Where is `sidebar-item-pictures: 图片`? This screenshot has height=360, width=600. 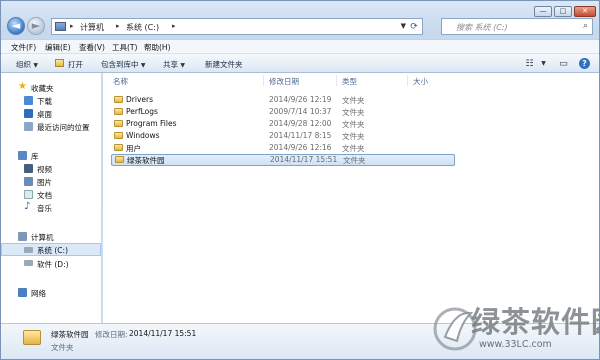 sidebar-item-pictures: 图片 is located at coordinates (51, 181).